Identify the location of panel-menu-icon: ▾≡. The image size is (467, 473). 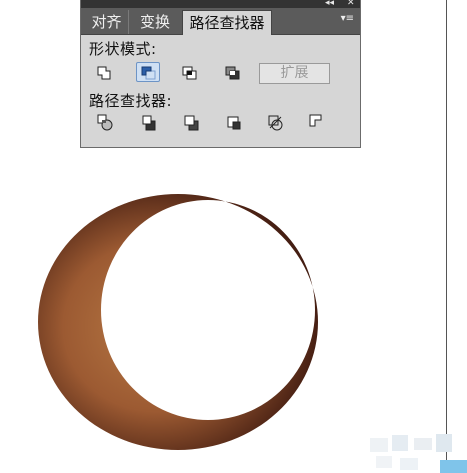
(347, 18).